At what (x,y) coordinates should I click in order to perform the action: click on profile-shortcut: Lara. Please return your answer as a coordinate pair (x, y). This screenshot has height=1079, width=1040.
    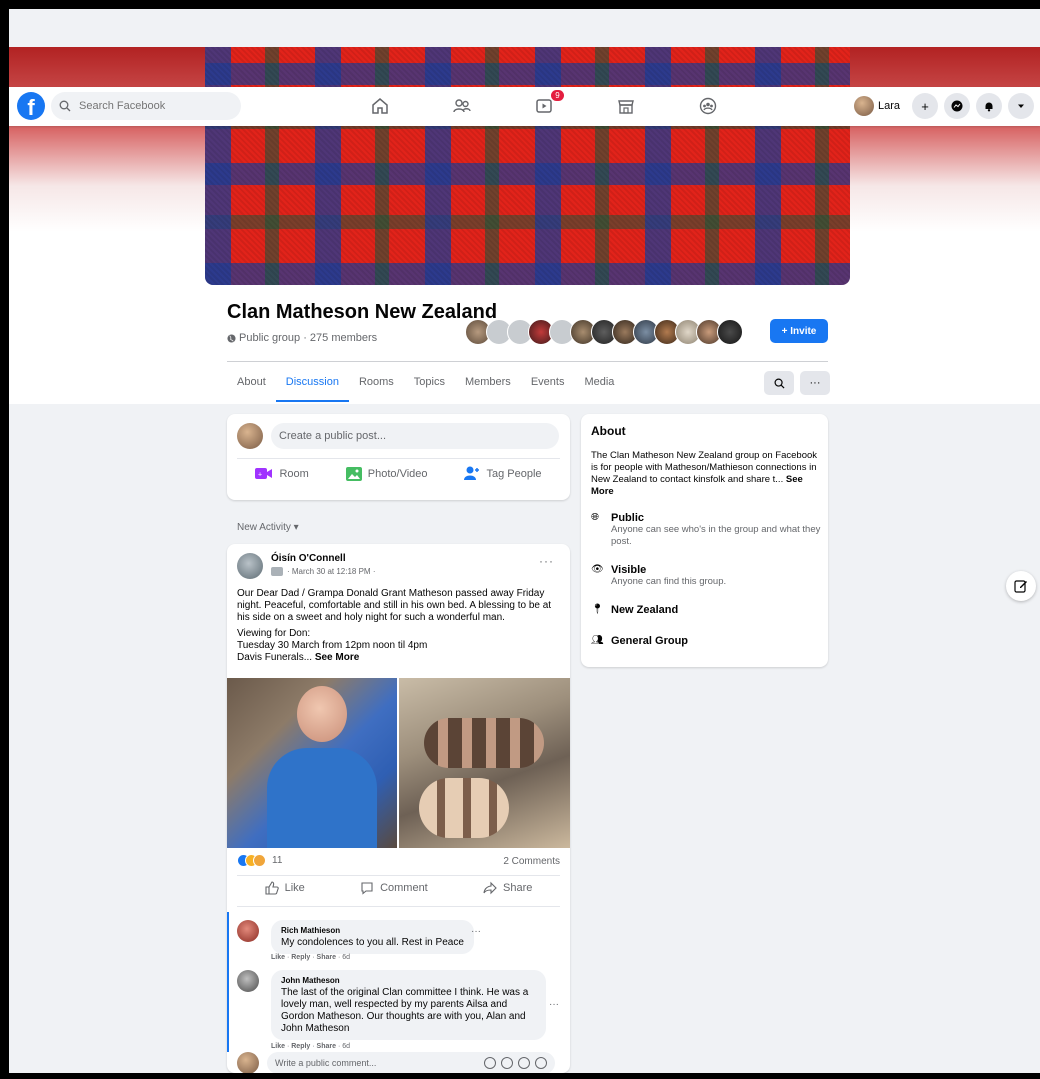
    Looking at the image, I should click on (879, 106).